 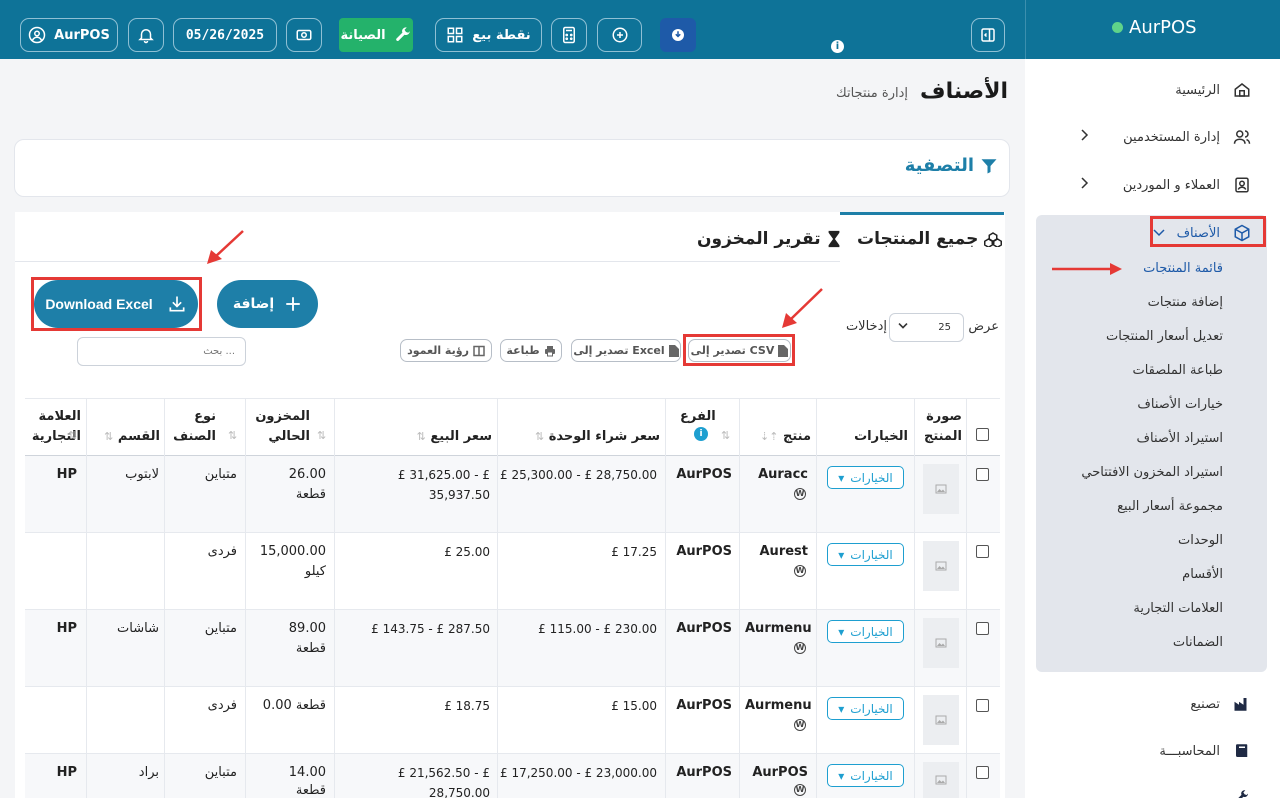 What do you see at coordinates (1189, 751) in the screenshot?
I see `sidebar-item-label: المحاسبـــة` at bounding box center [1189, 751].